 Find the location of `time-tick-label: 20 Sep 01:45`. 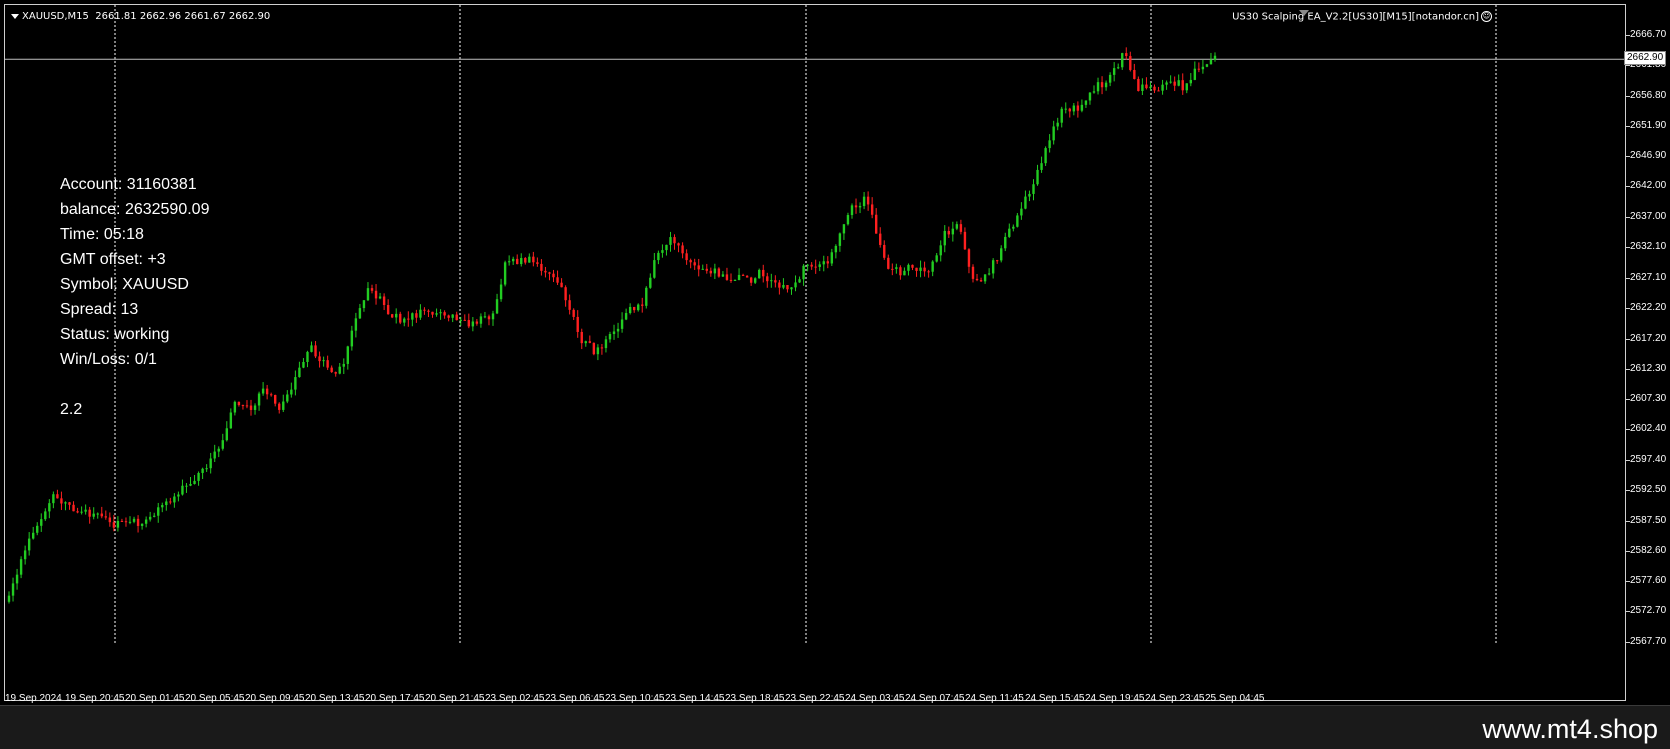

time-tick-label: 20 Sep 01:45 is located at coordinates (155, 698).